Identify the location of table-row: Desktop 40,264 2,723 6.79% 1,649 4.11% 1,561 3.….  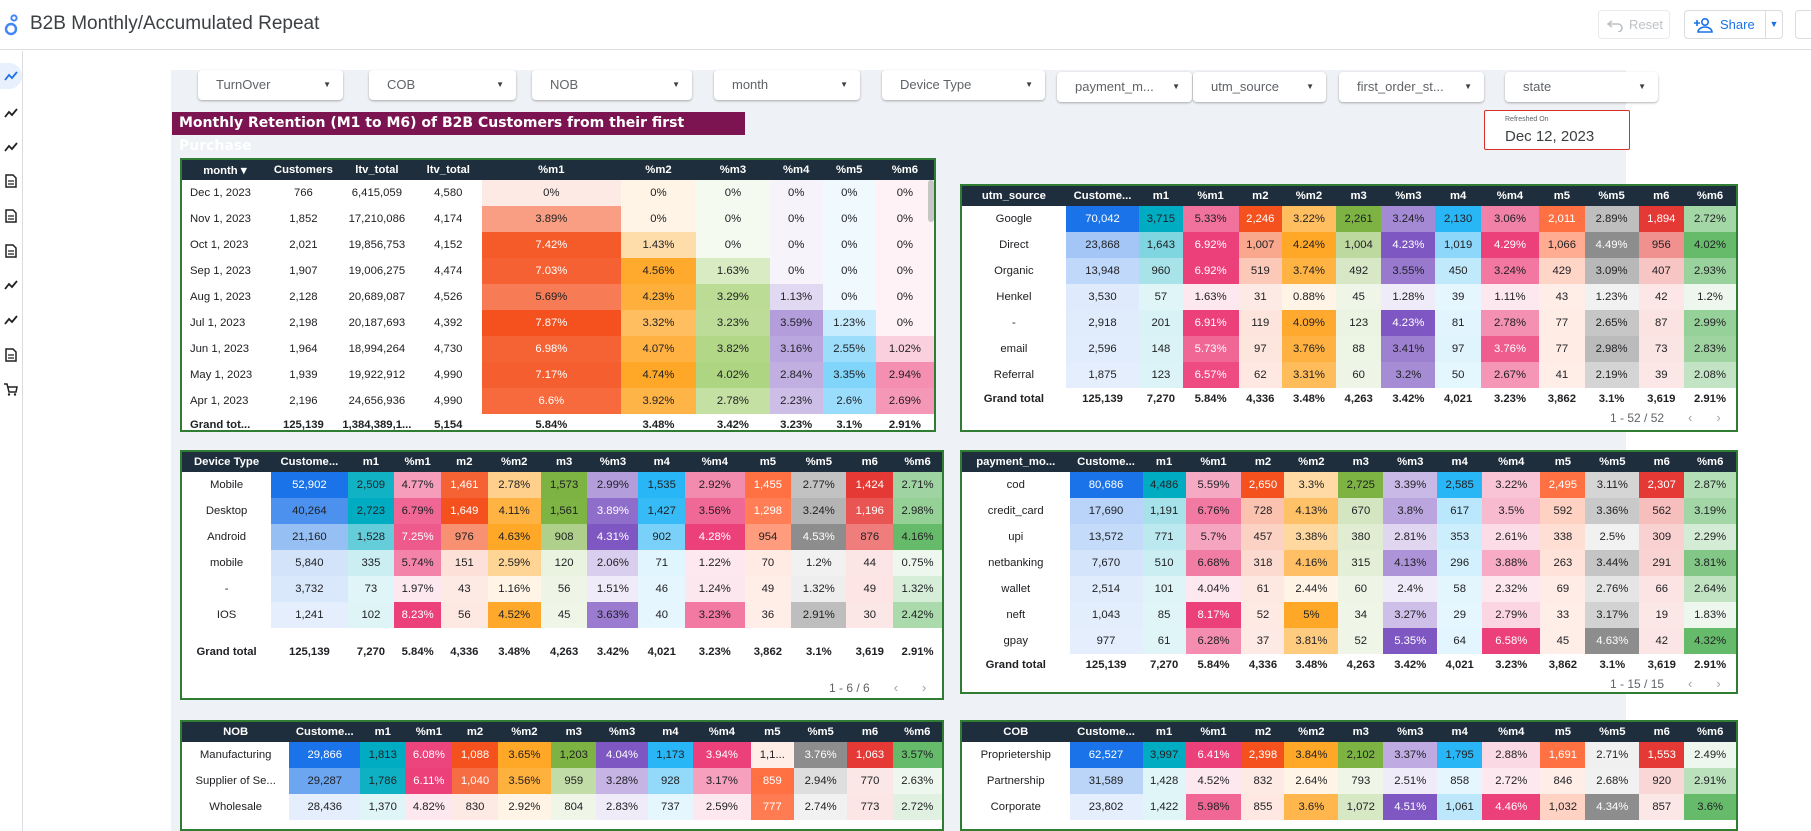
(562, 511).